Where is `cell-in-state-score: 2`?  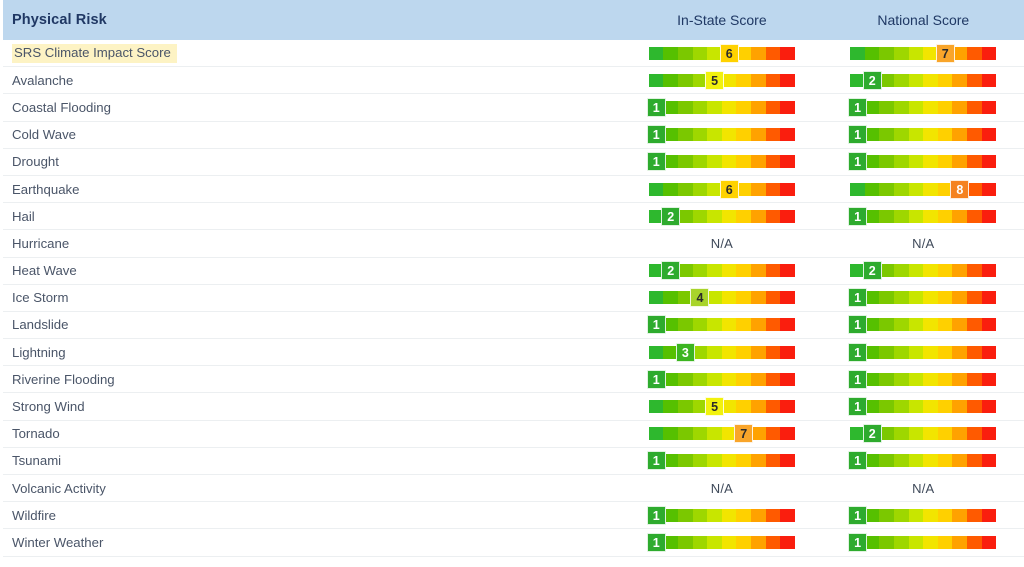 cell-in-state-score: 2 is located at coordinates (721, 271).